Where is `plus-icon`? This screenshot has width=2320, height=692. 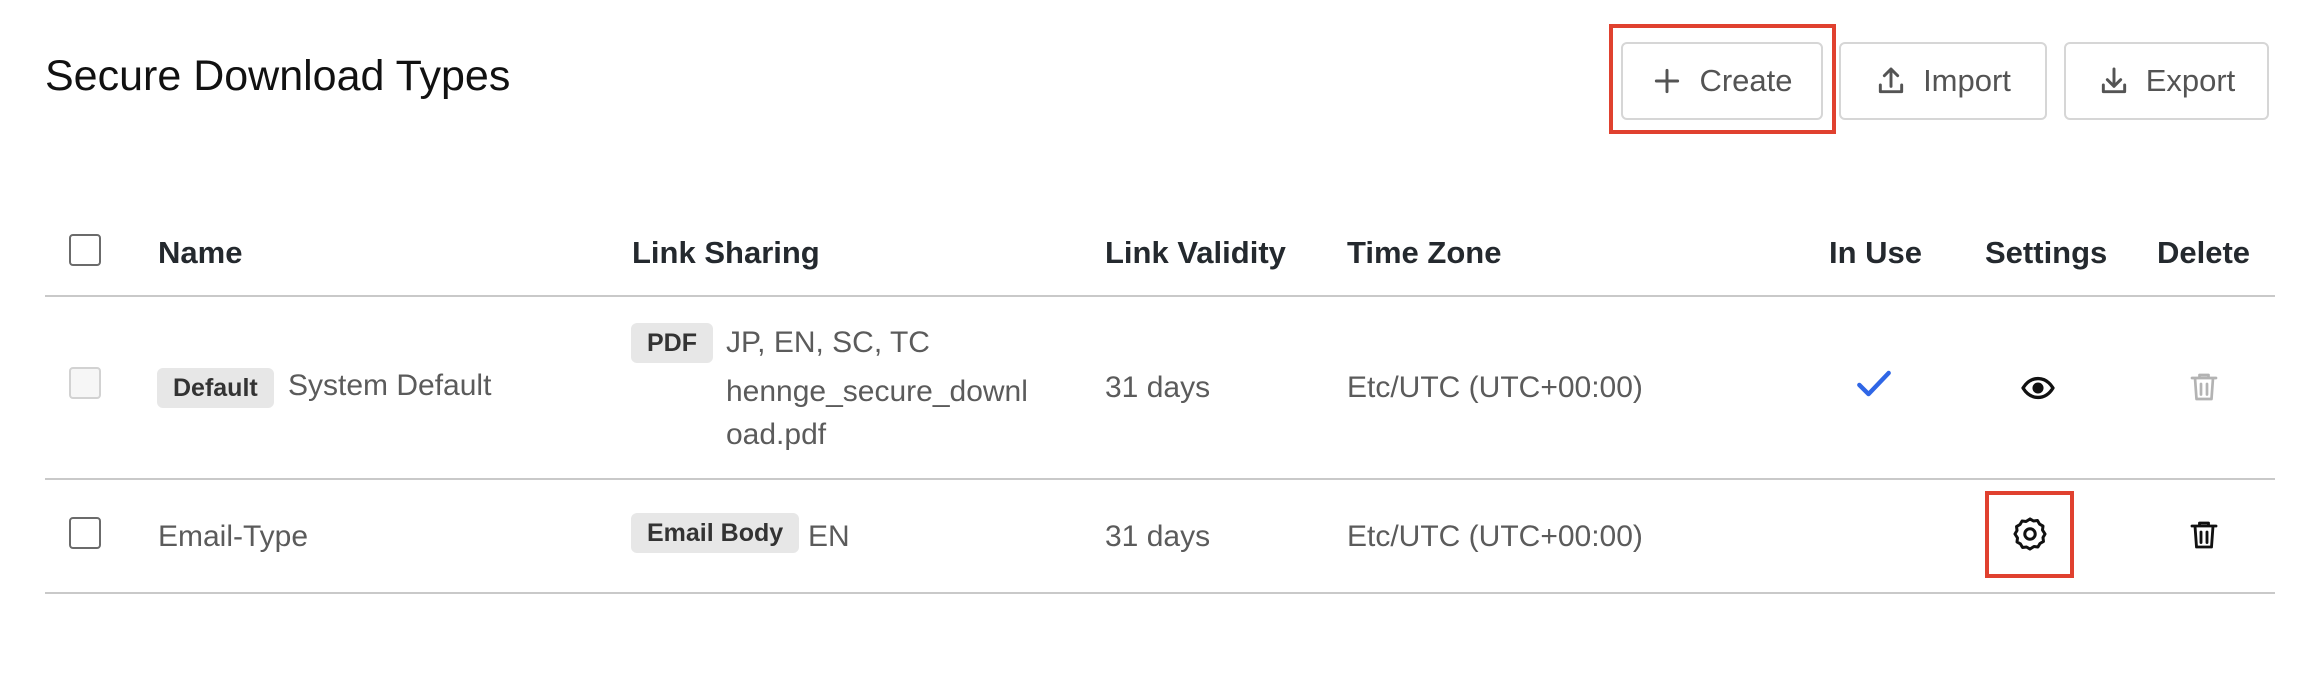
plus-icon is located at coordinates (1667, 81).